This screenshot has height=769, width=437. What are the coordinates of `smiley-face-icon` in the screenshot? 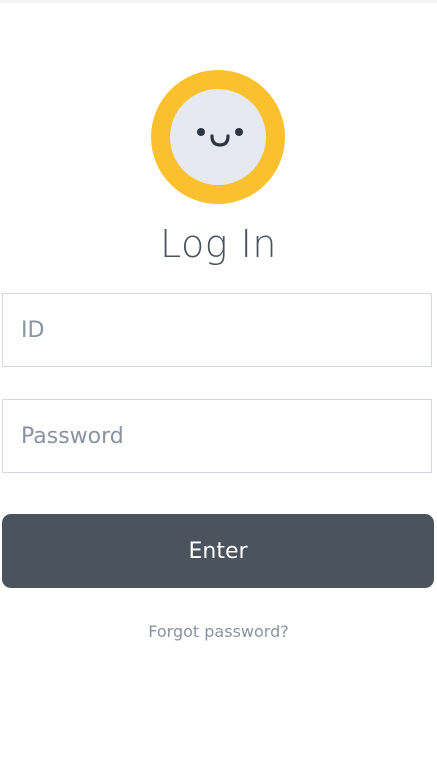 It's located at (218, 137).